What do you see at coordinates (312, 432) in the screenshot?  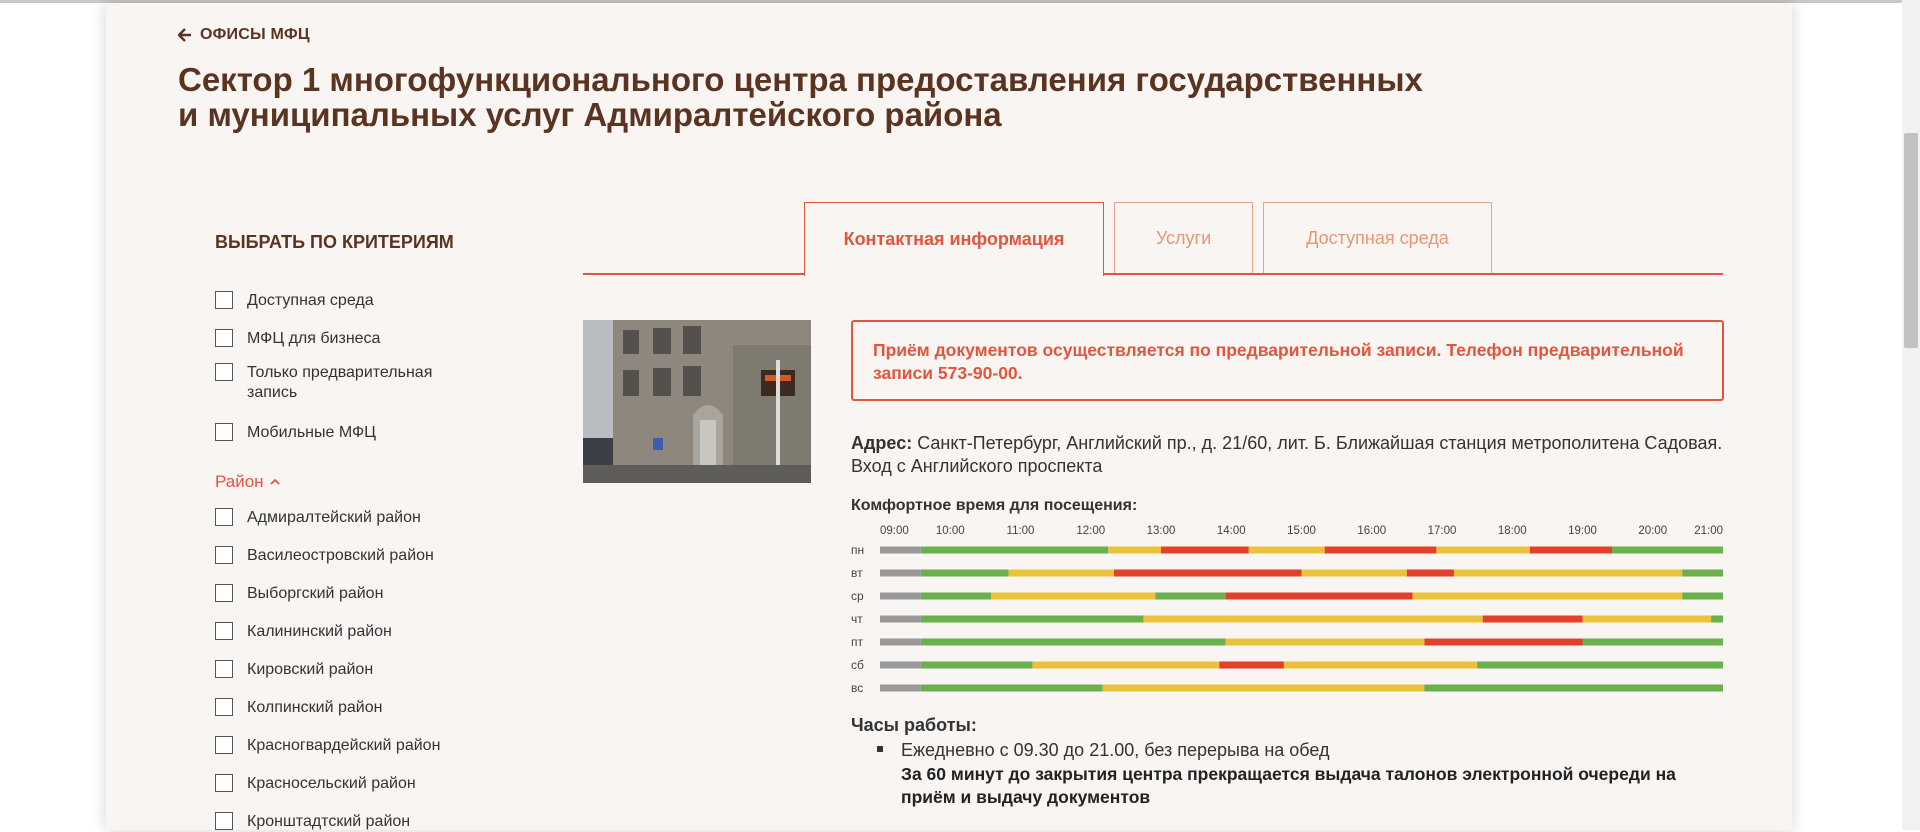 I see `filter-label: Мобильные МФЦ` at bounding box center [312, 432].